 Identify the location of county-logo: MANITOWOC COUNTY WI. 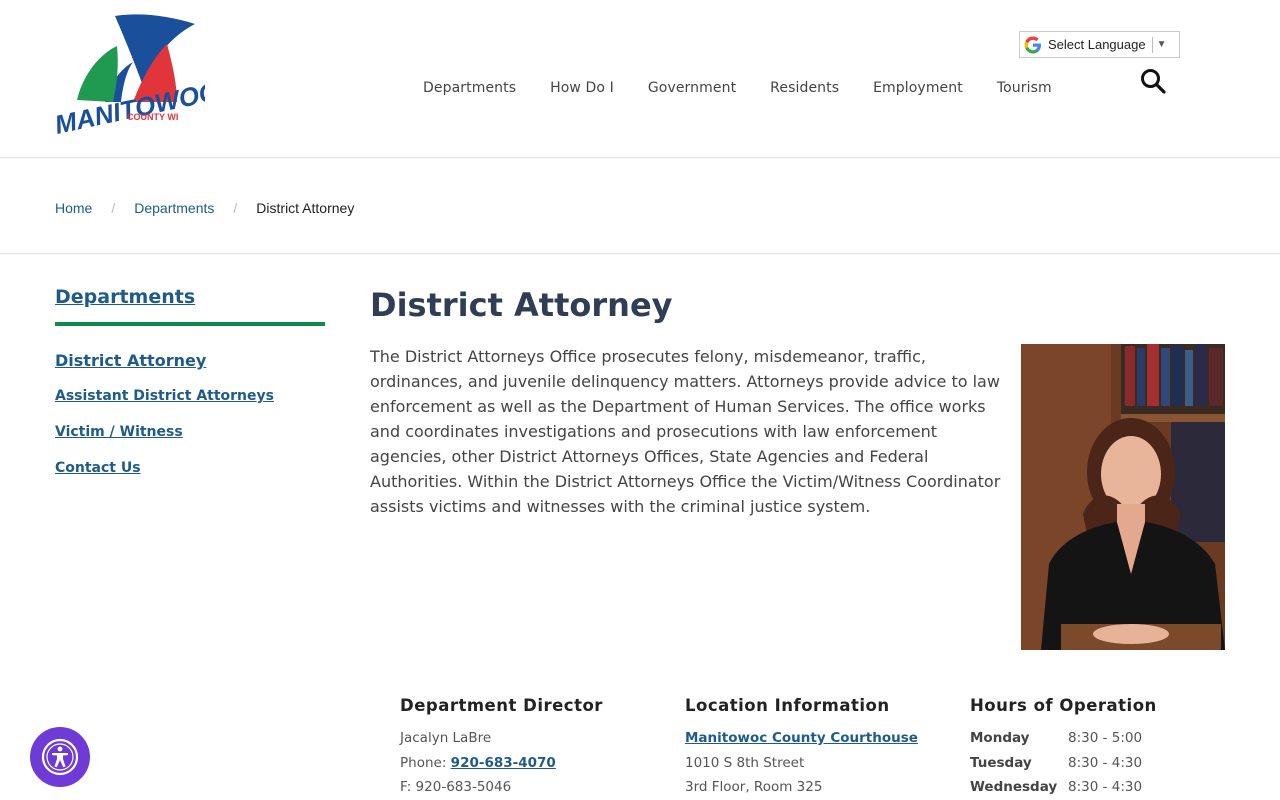
(136, 80).